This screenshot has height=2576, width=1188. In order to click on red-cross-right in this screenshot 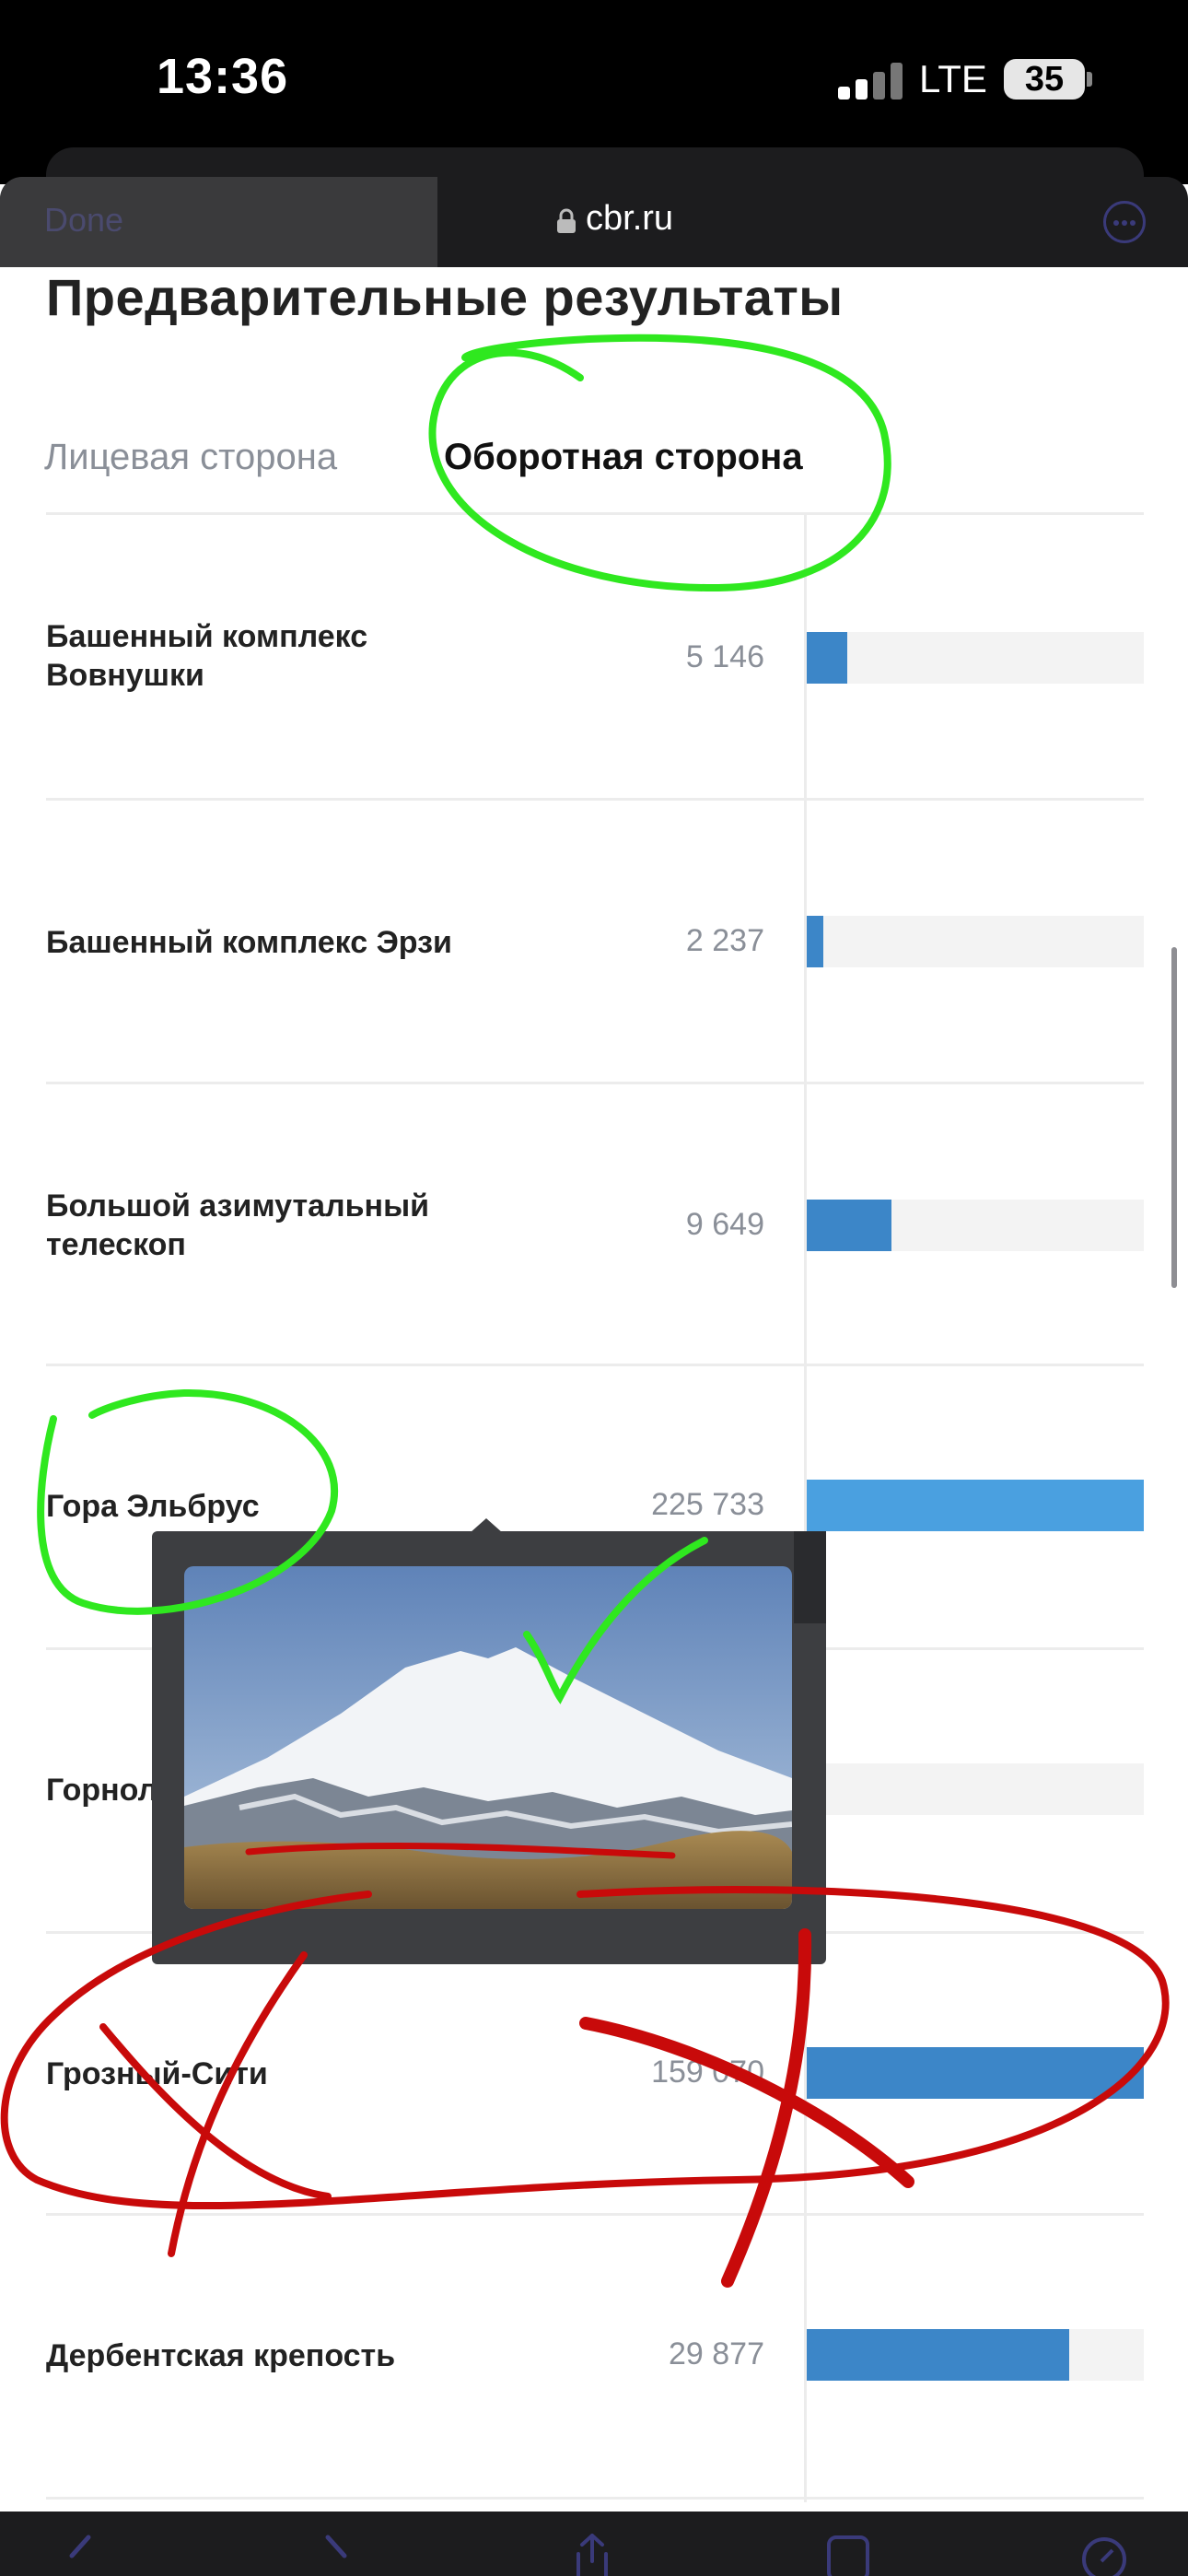, I will do `click(746, 2108)`.